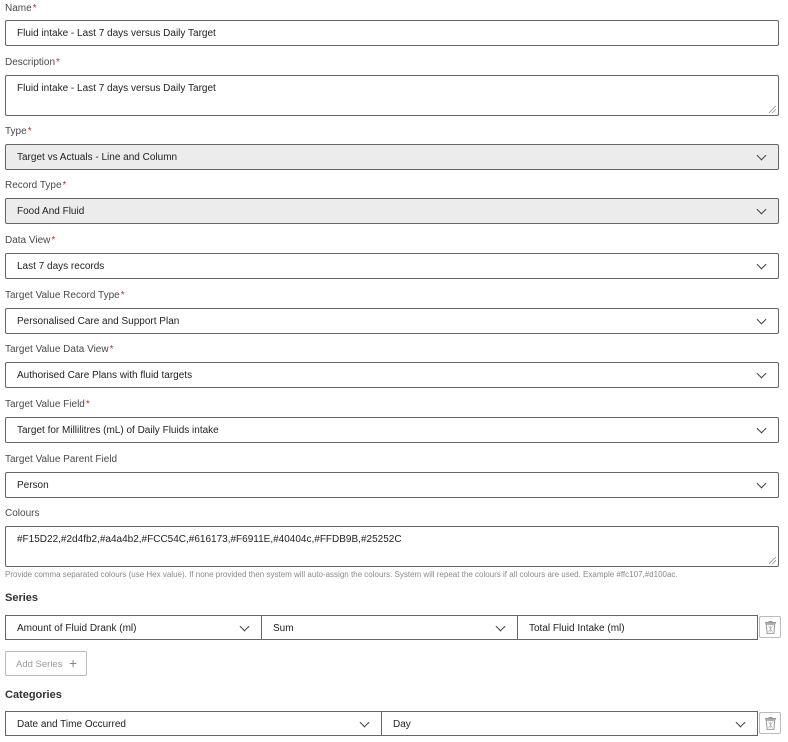 The height and width of the screenshot is (742, 788). I want to click on target-parent-field-select: Person, so click(392, 485).